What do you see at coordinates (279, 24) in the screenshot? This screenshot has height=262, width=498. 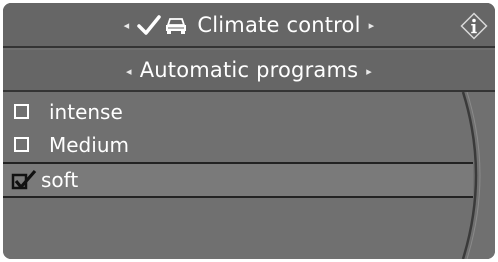 I see `header-title: Climate control` at bounding box center [279, 24].